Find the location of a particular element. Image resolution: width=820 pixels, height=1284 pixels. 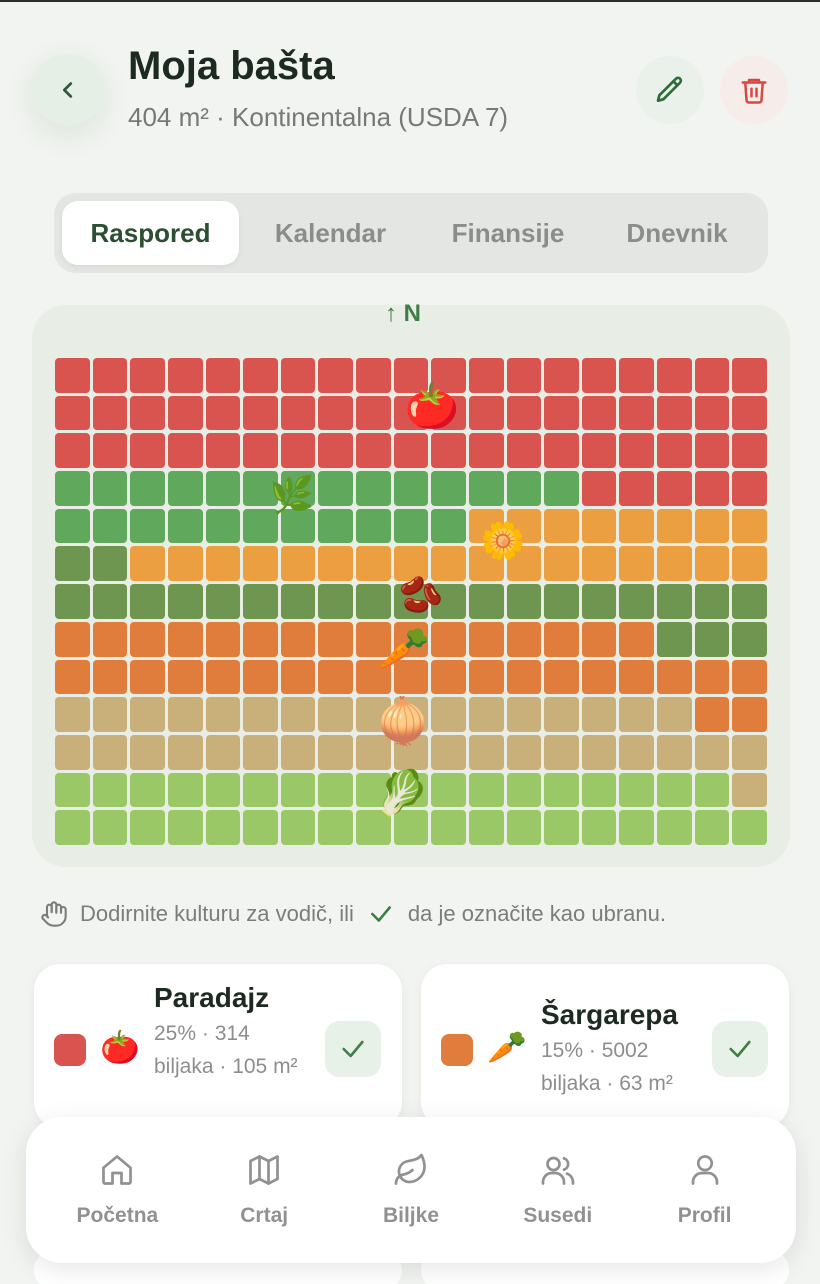

edit-button is located at coordinates (670, 90).